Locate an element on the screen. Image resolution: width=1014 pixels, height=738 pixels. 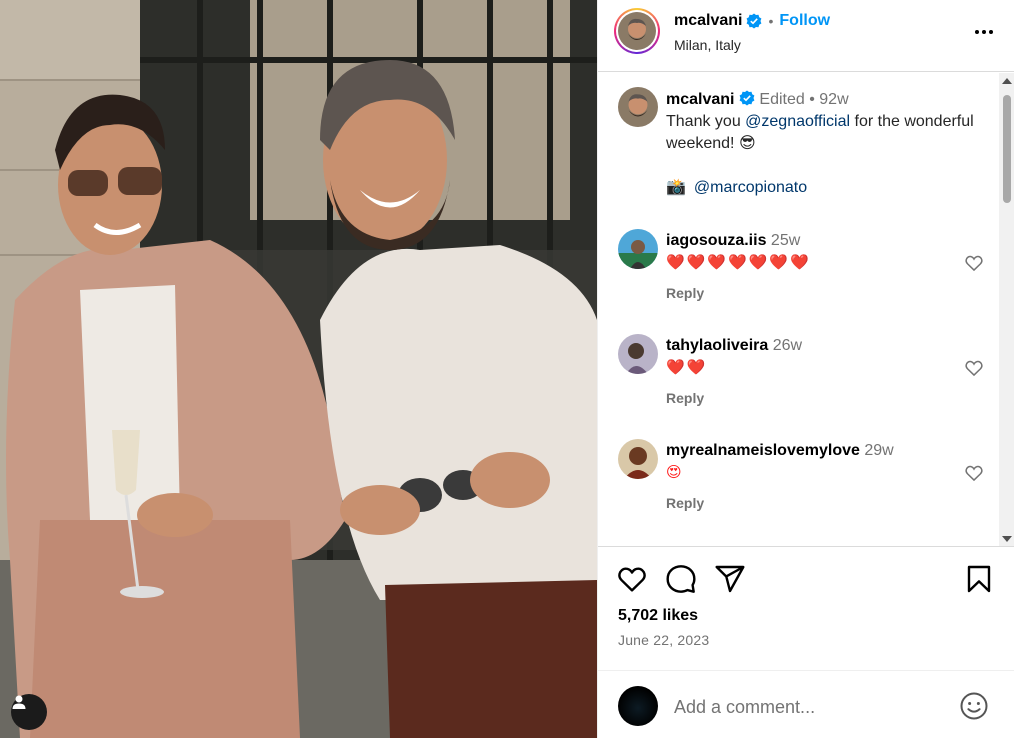
comment-text: 😍 is located at coordinates (675, 472).